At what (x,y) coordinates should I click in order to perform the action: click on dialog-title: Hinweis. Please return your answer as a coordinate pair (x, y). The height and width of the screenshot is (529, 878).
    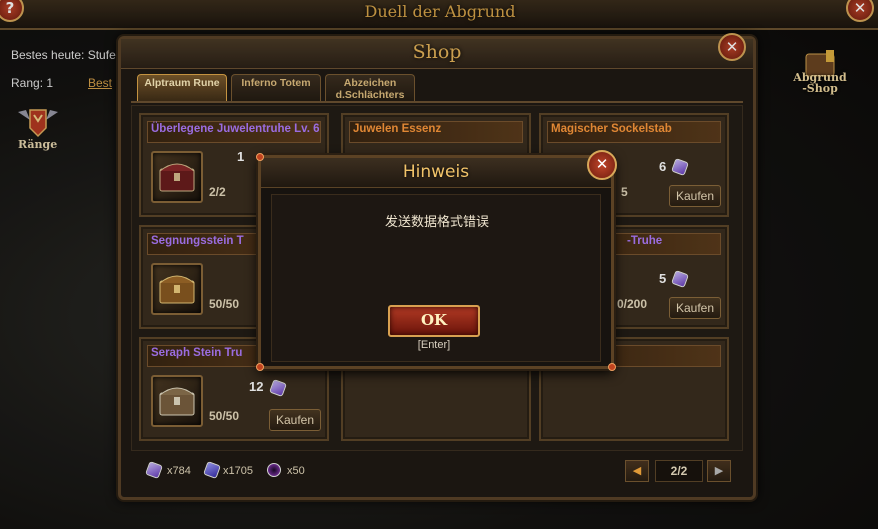
    Looking at the image, I should click on (436, 172).